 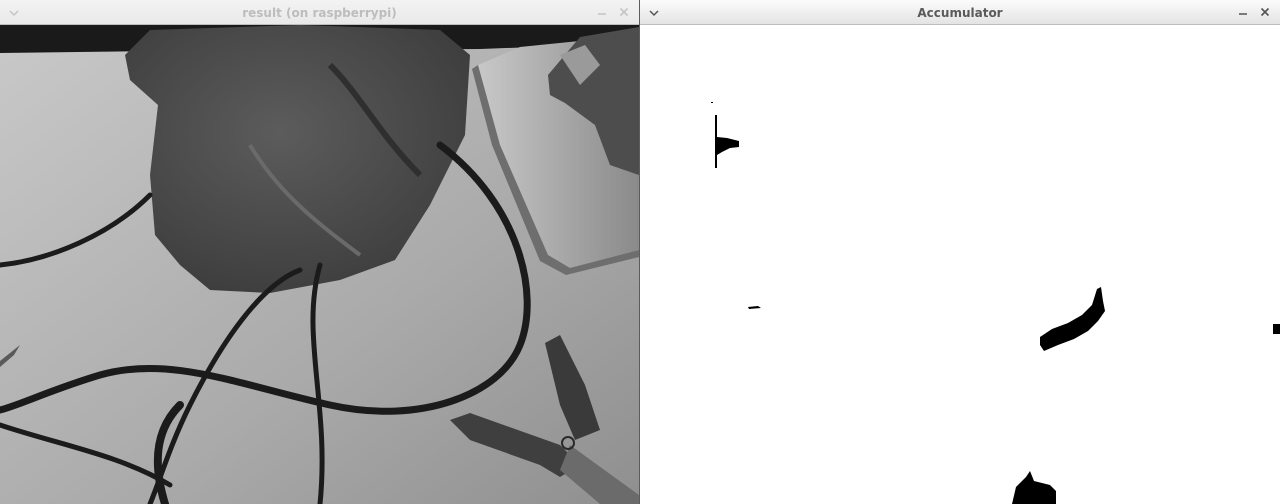 I want to click on result-window-title: result (on raspberrypi), so click(x=319, y=13).